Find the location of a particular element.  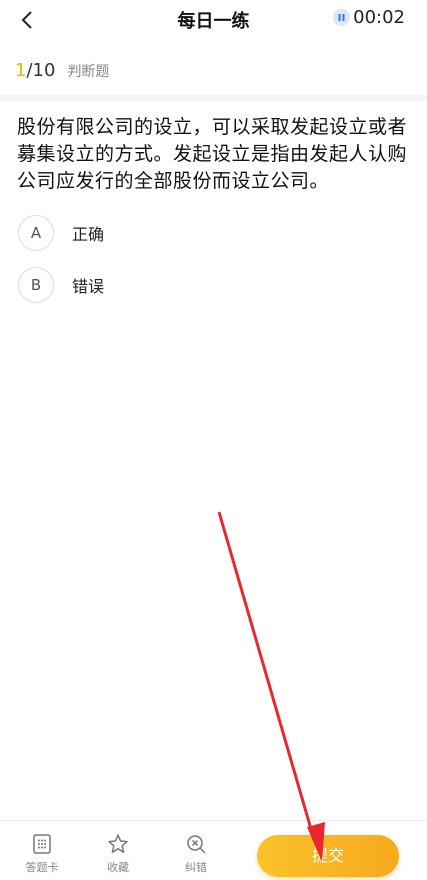

answer-card-button: 答题卡 is located at coordinates (42, 854).